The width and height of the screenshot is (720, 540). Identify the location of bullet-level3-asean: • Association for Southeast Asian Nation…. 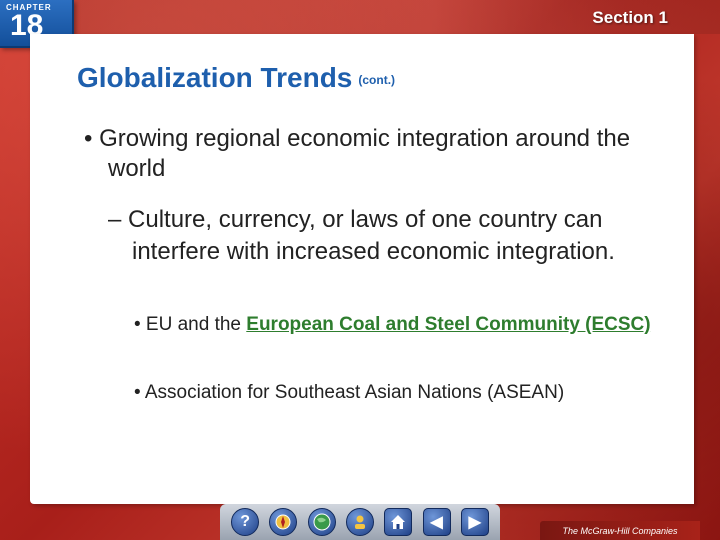
(394, 393).